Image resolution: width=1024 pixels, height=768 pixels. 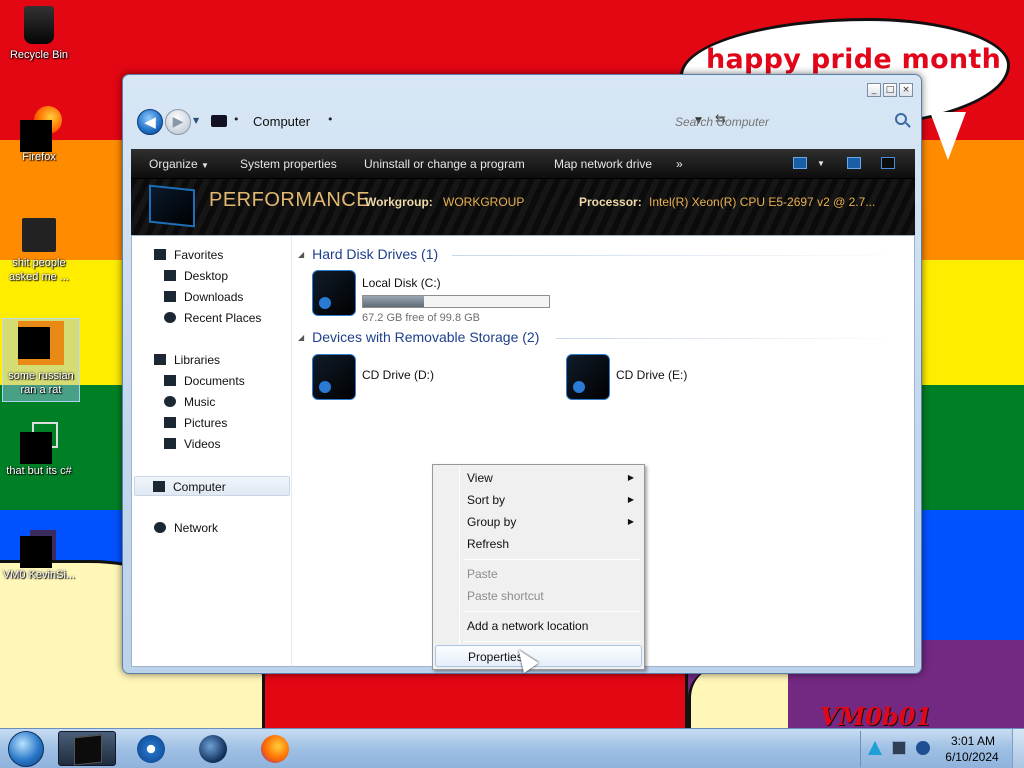 I want to click on nav-label: Pictures, so click(x=206, y=423).